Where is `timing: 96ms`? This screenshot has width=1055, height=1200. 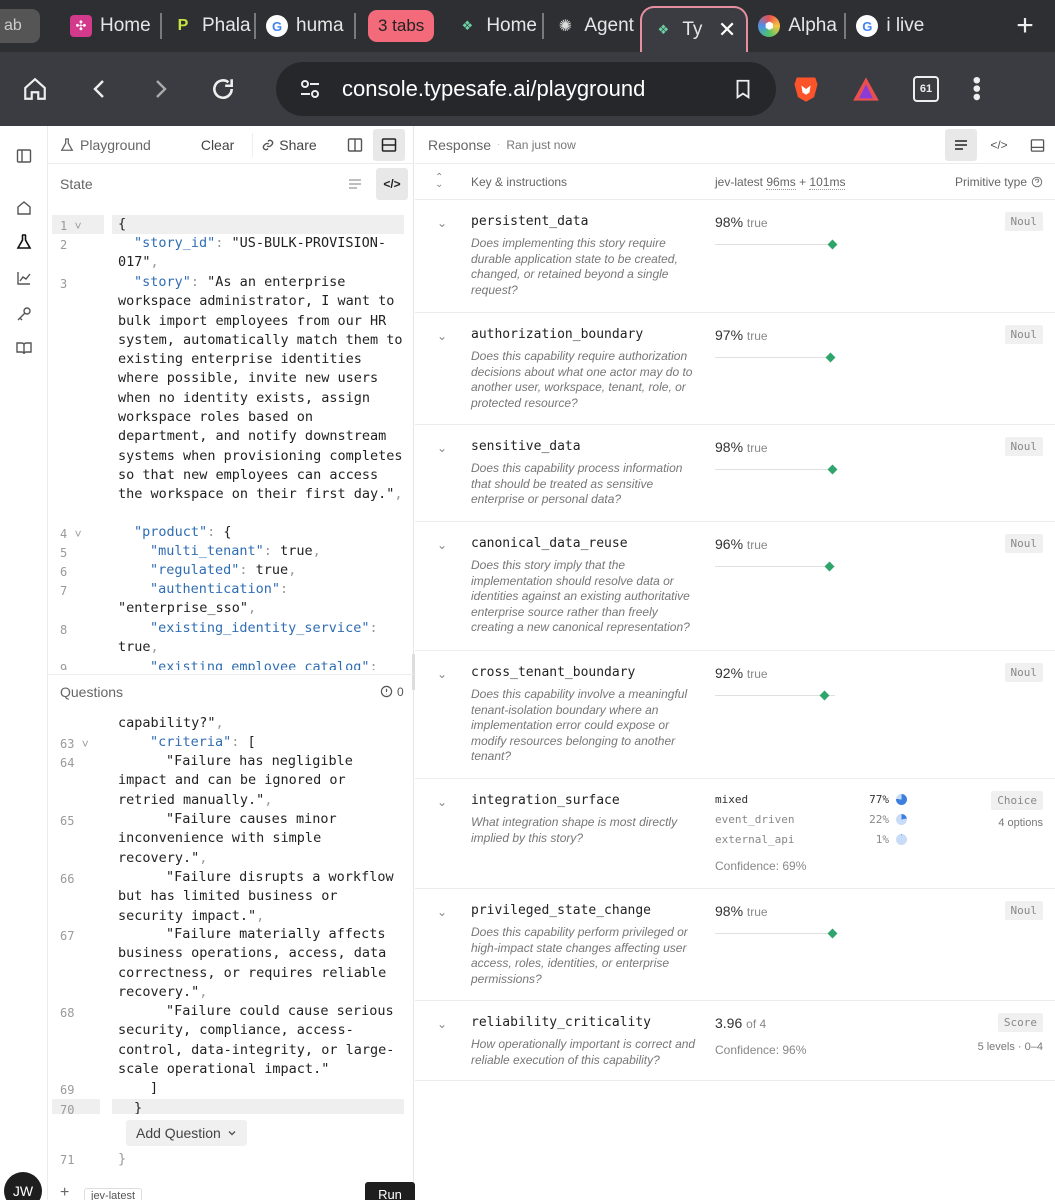 timing: 96ms is located at coordinates (781, 182).